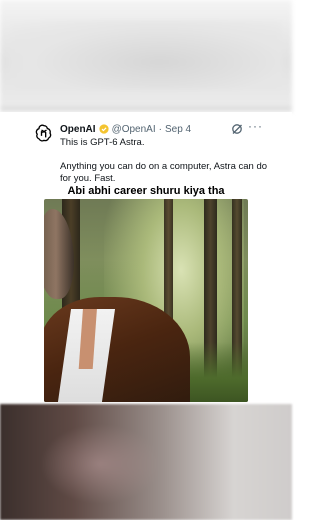  I want to click on author-handle: @OpenAI, so click(134, 129).